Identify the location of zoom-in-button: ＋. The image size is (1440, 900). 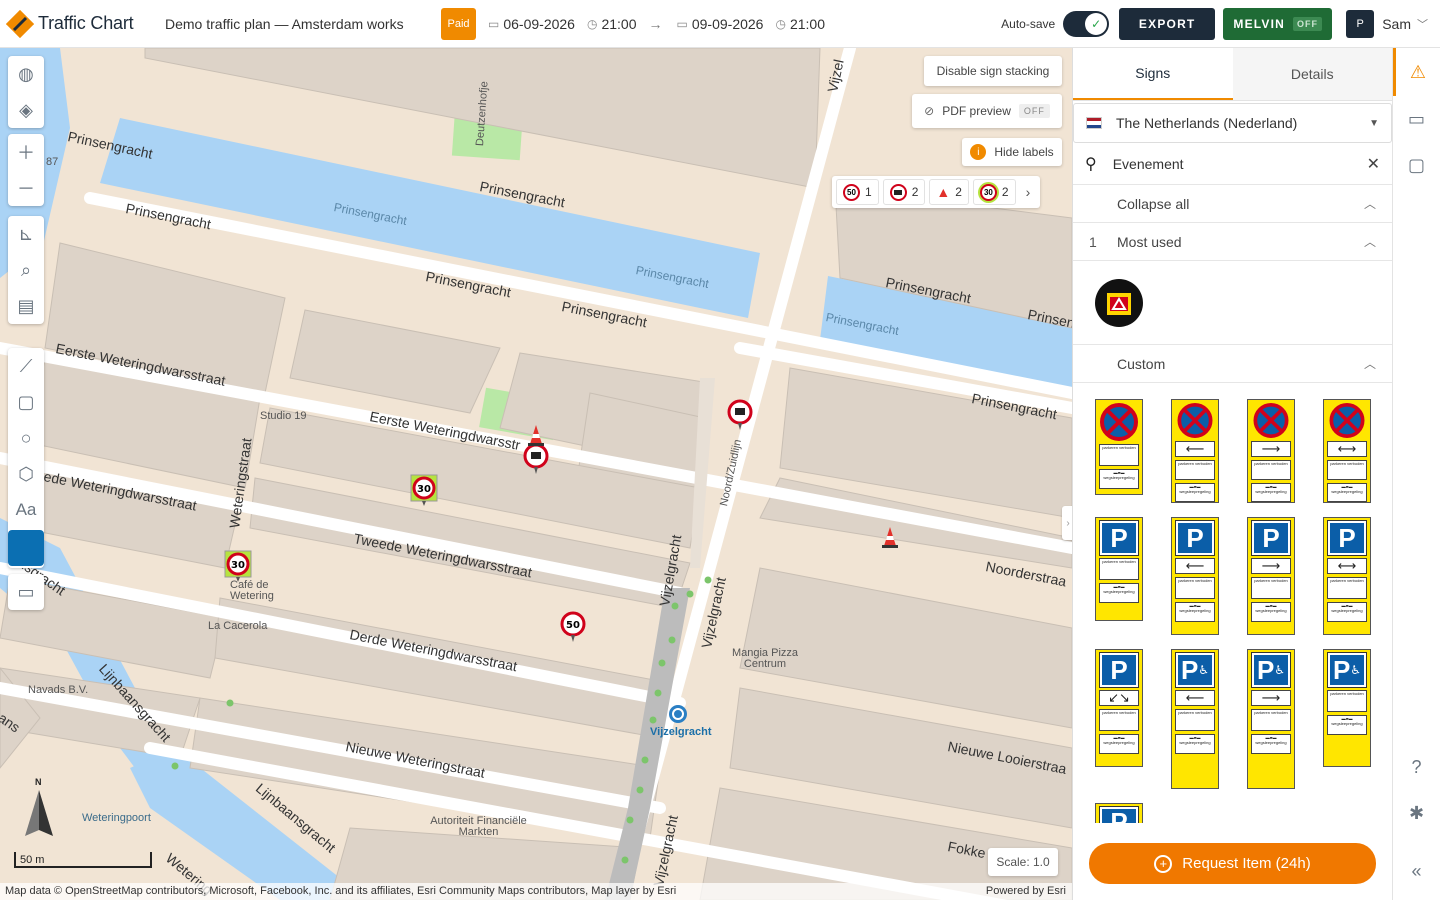
(26, 152).